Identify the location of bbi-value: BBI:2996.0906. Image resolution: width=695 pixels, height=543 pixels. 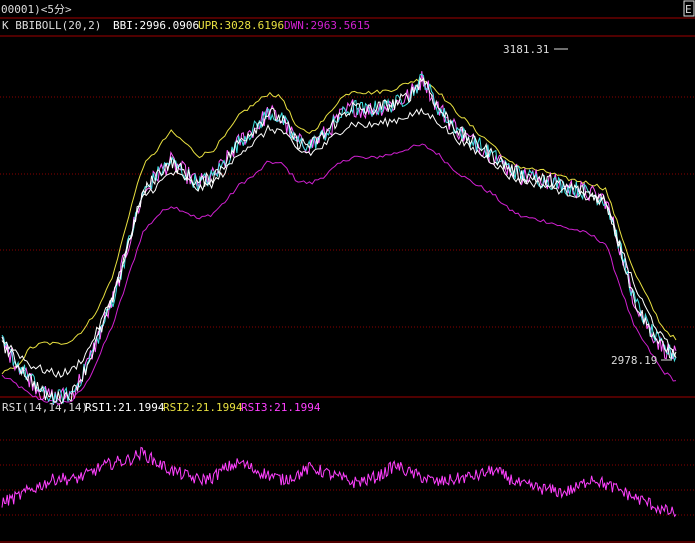
(156, 25).